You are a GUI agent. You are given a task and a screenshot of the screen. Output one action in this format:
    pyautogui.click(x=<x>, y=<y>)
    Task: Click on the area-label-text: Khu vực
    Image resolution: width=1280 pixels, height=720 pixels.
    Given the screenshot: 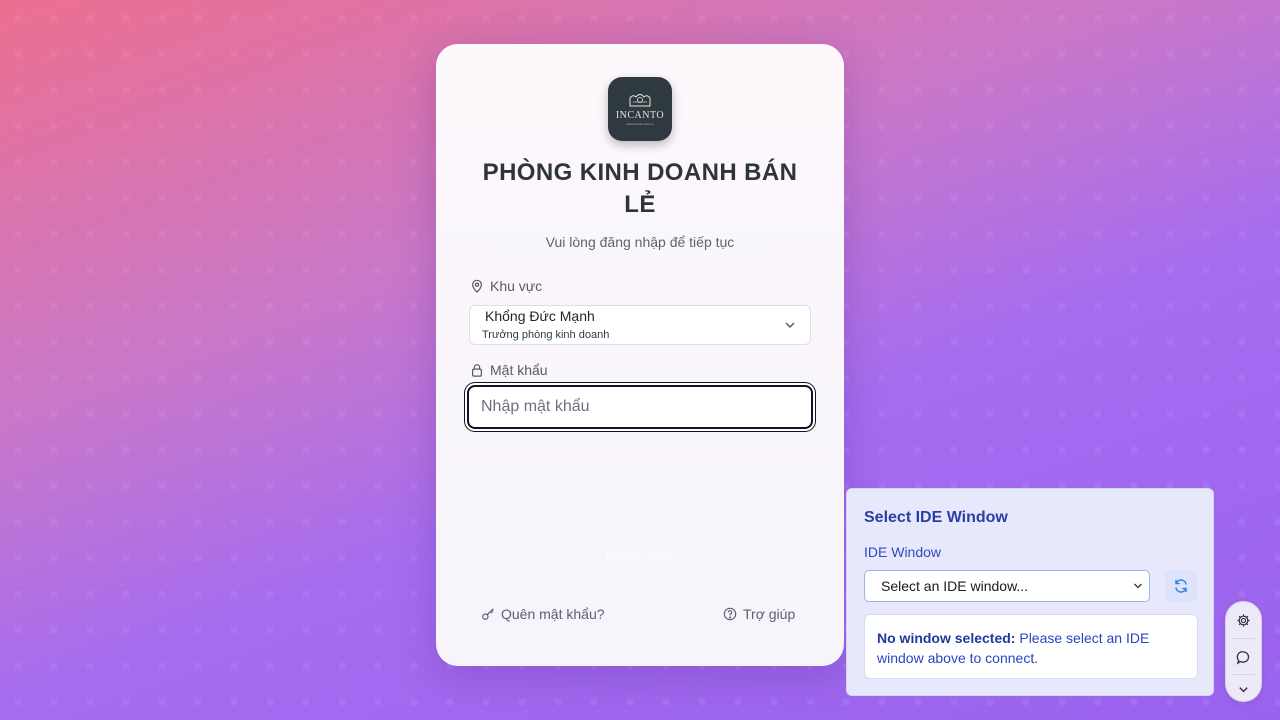 What is the action you would take?
    pyautogui.click(x=516, y=286)
    